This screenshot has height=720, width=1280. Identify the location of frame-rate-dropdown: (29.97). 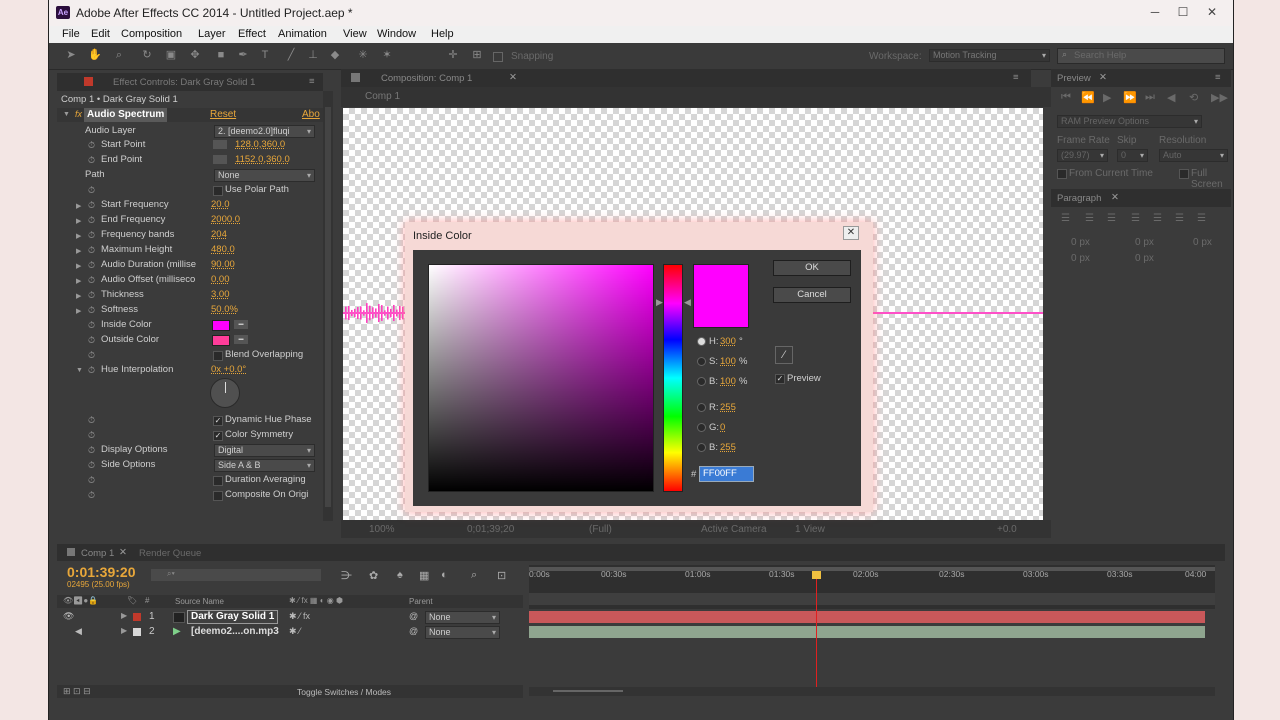
(1082, 155).